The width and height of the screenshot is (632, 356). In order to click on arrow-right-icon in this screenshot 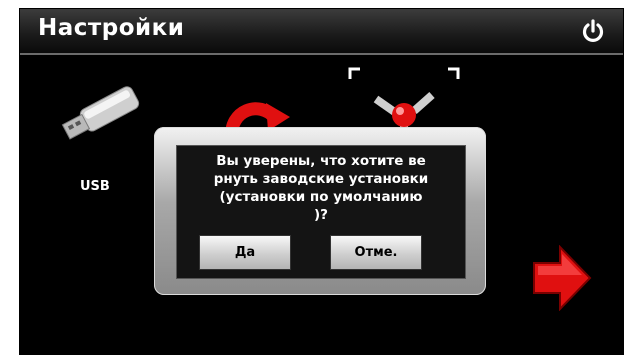, I will do `click(561, 278)`.